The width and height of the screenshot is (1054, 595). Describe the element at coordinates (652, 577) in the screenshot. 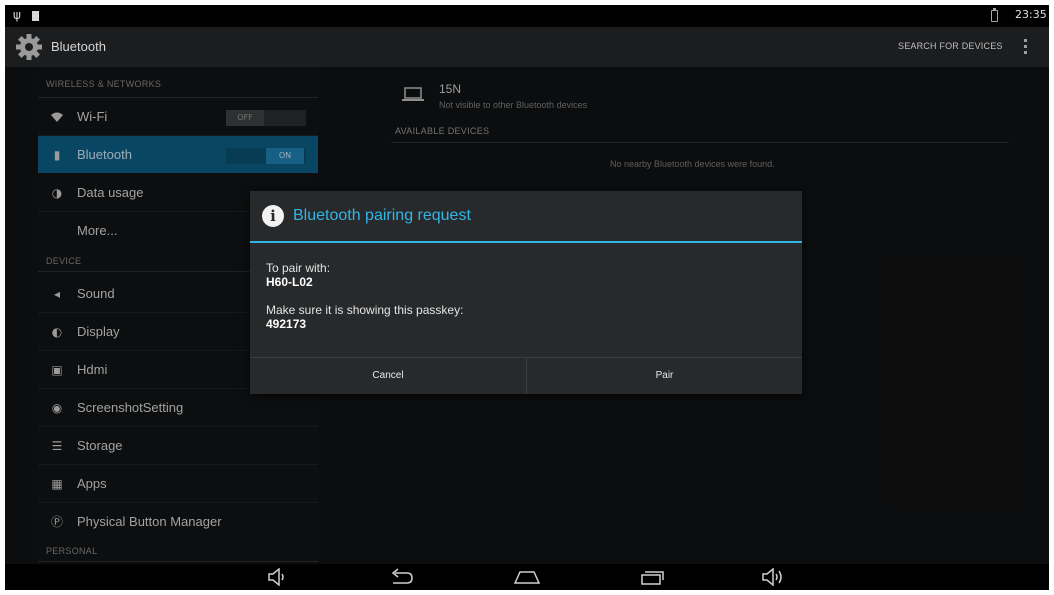

I see `recents-icon` at that location.